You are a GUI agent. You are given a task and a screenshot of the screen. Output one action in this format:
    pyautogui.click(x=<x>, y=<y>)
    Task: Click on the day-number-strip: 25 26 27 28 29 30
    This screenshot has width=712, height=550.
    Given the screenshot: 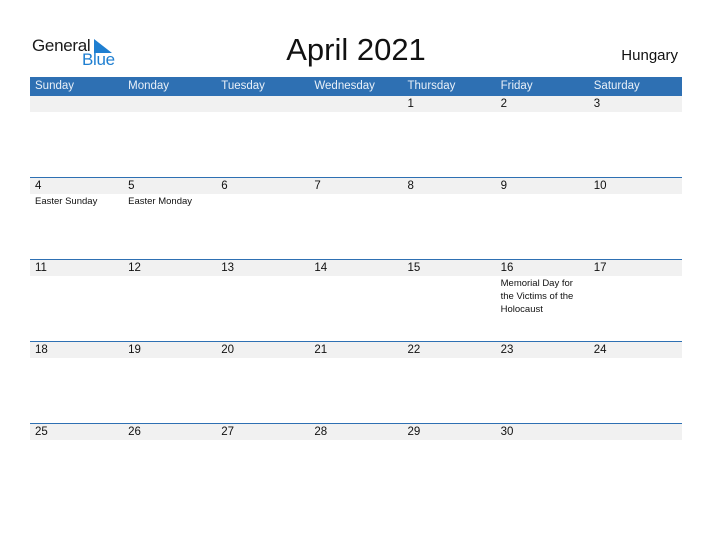 What is the action you would take?
    pyautogui.click(x=356, y=432)
    